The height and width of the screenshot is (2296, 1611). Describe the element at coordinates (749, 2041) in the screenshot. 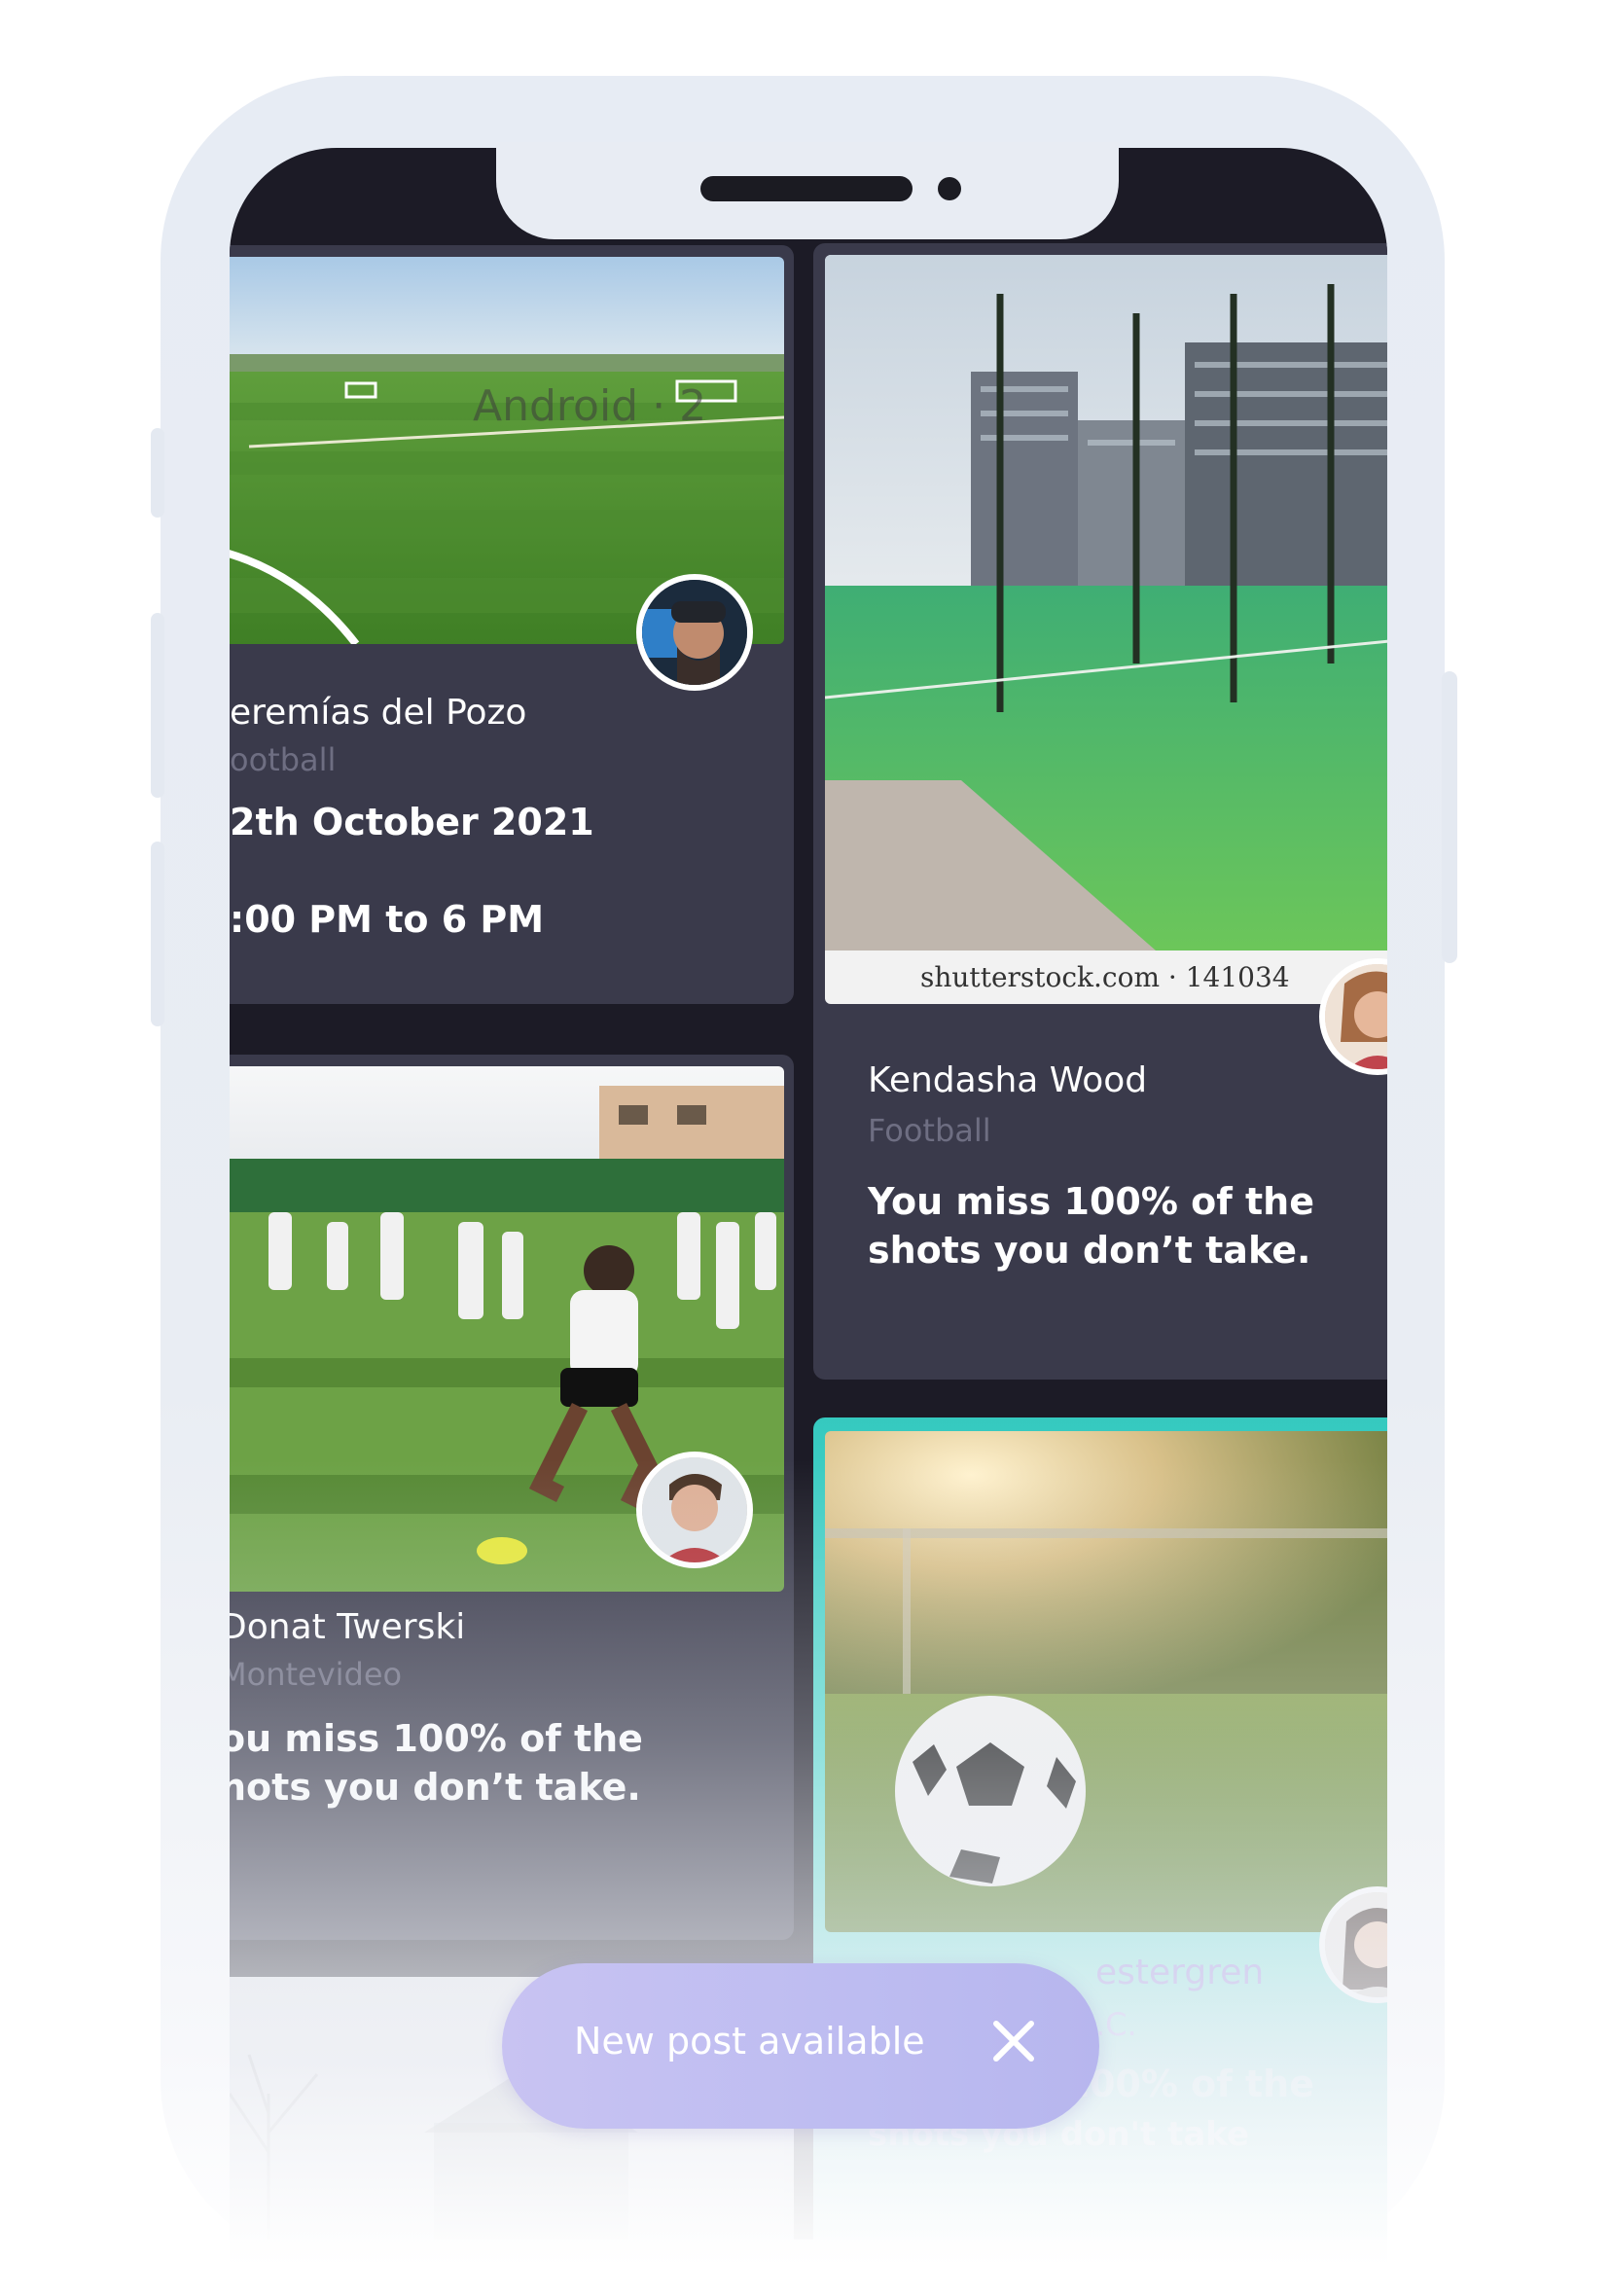

I see `toast-label: New post available` at that location.